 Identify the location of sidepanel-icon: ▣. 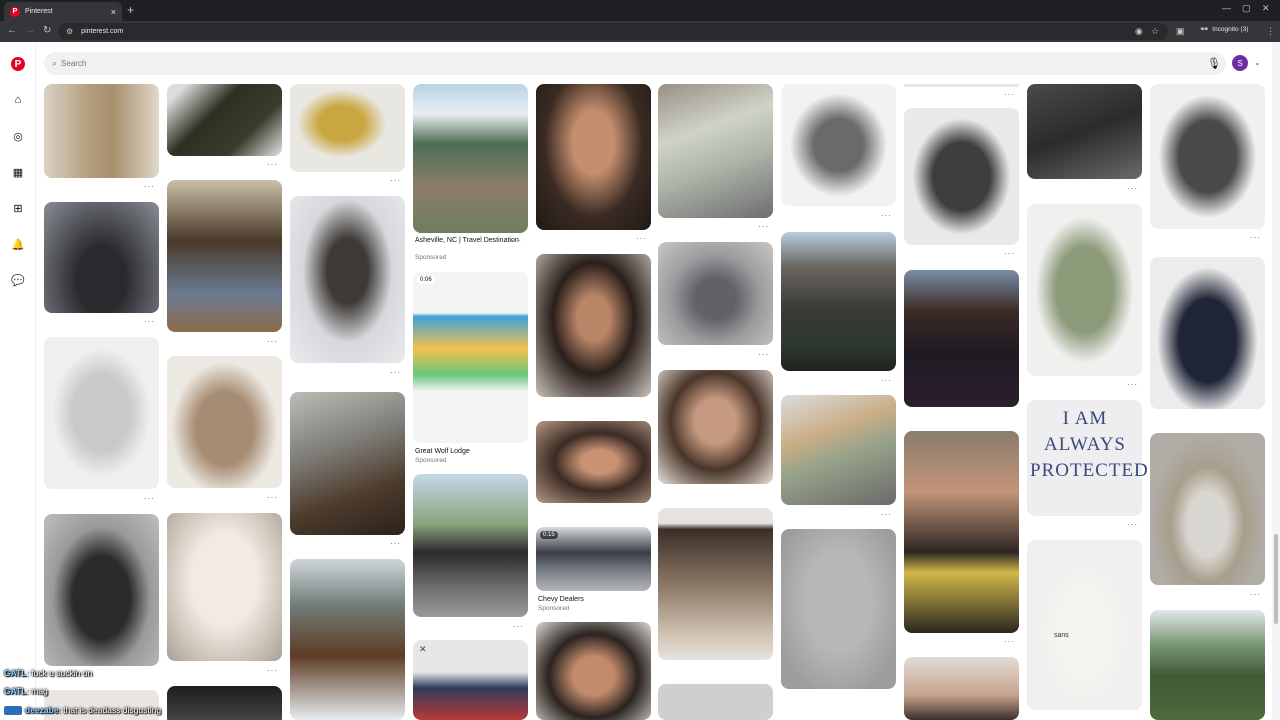
(1180, 31).